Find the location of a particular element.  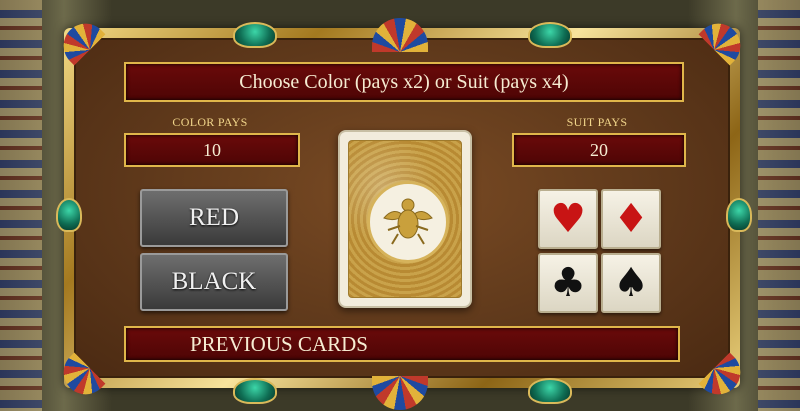

club-icon: ♣ is located at coordinates (568, 283).